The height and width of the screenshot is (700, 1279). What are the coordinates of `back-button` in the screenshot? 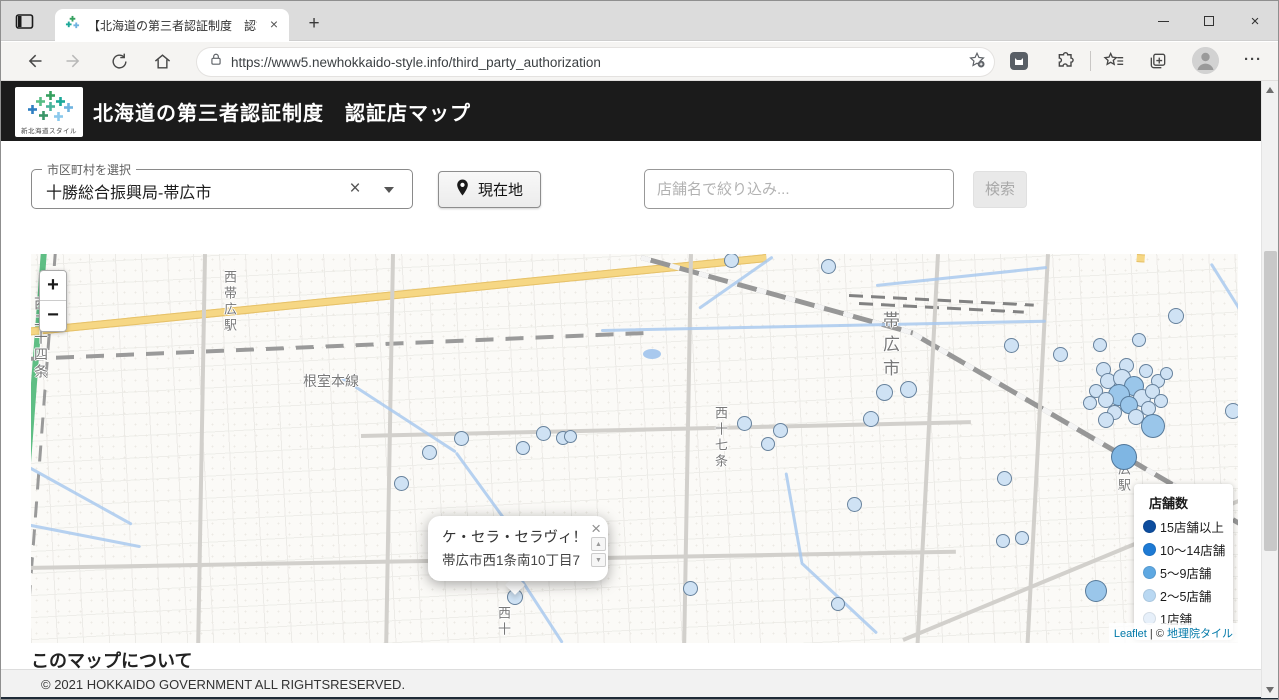 It's located at (34, 61).